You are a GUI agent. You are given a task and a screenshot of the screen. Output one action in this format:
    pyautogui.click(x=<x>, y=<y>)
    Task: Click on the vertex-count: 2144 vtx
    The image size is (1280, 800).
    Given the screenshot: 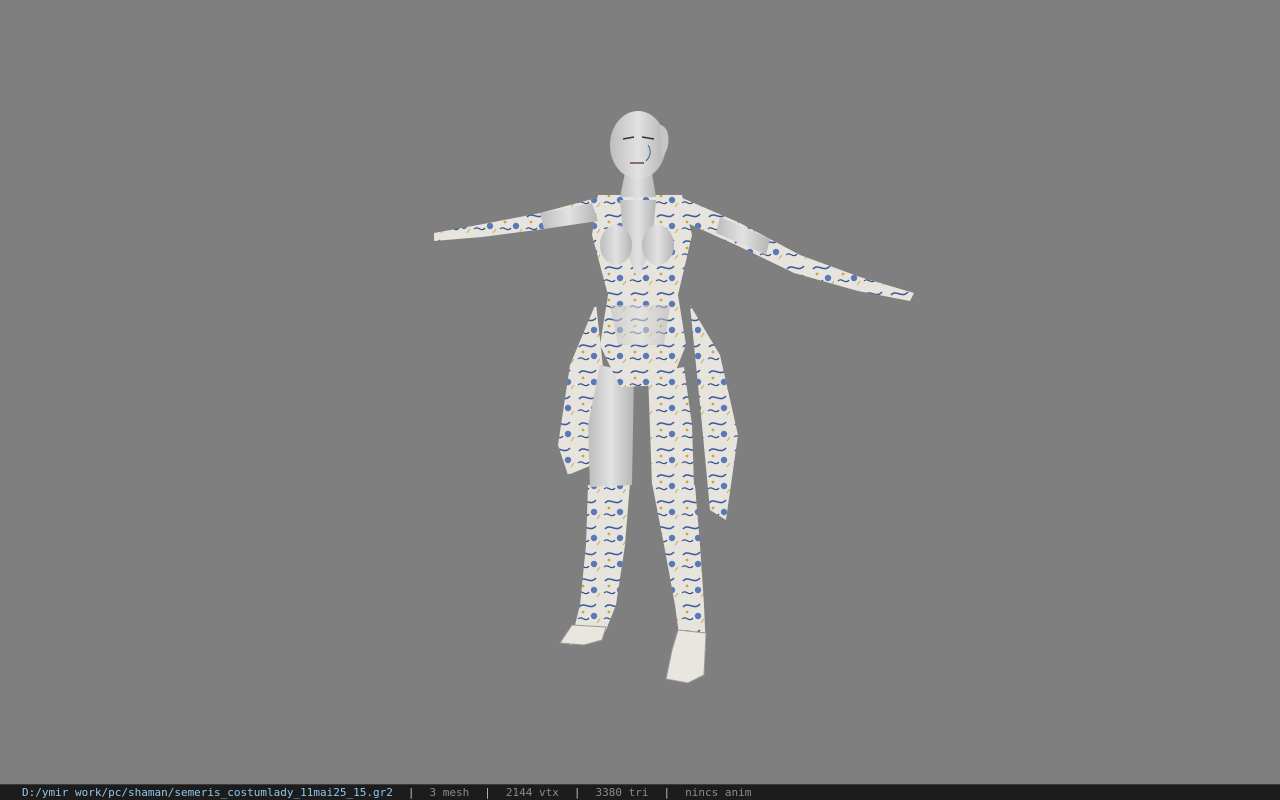 What is the action you would take?
    pyautogui.click(x=532, y=792)
    